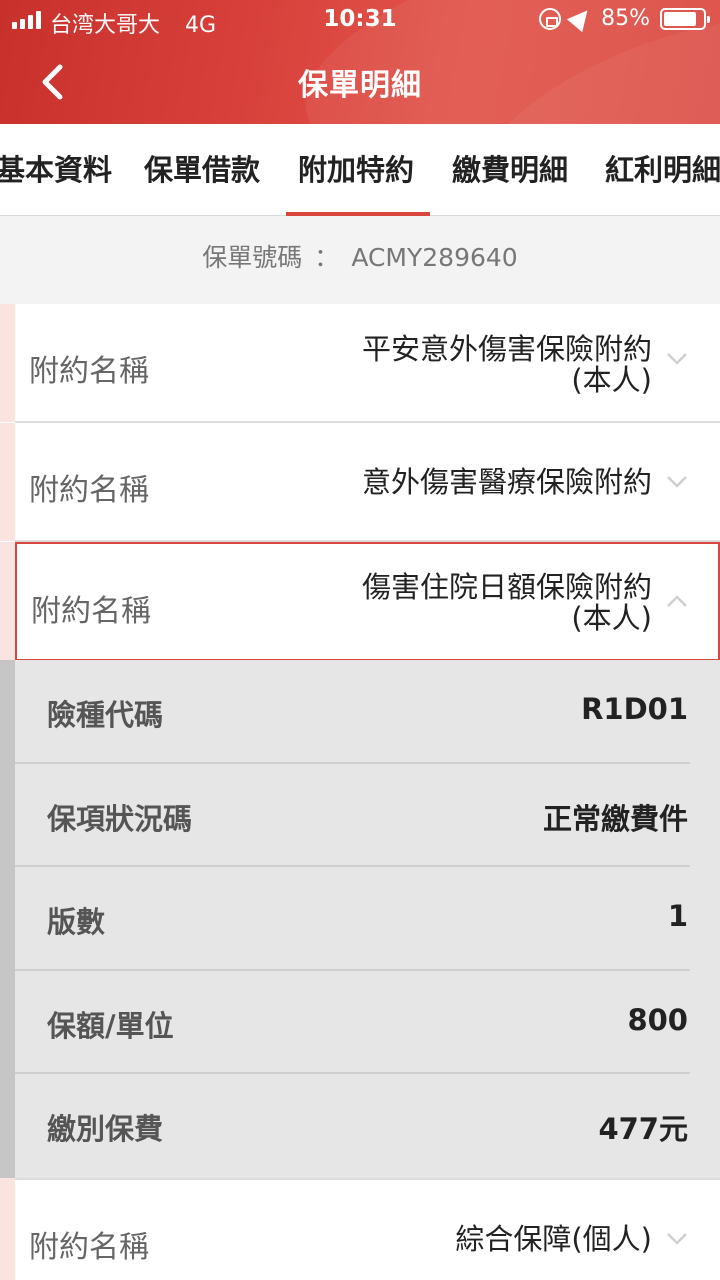  Describe the element at coordinates (367, 712) in the screenshot. I see `detail-row: 險種代碼 R1D01` at that location.